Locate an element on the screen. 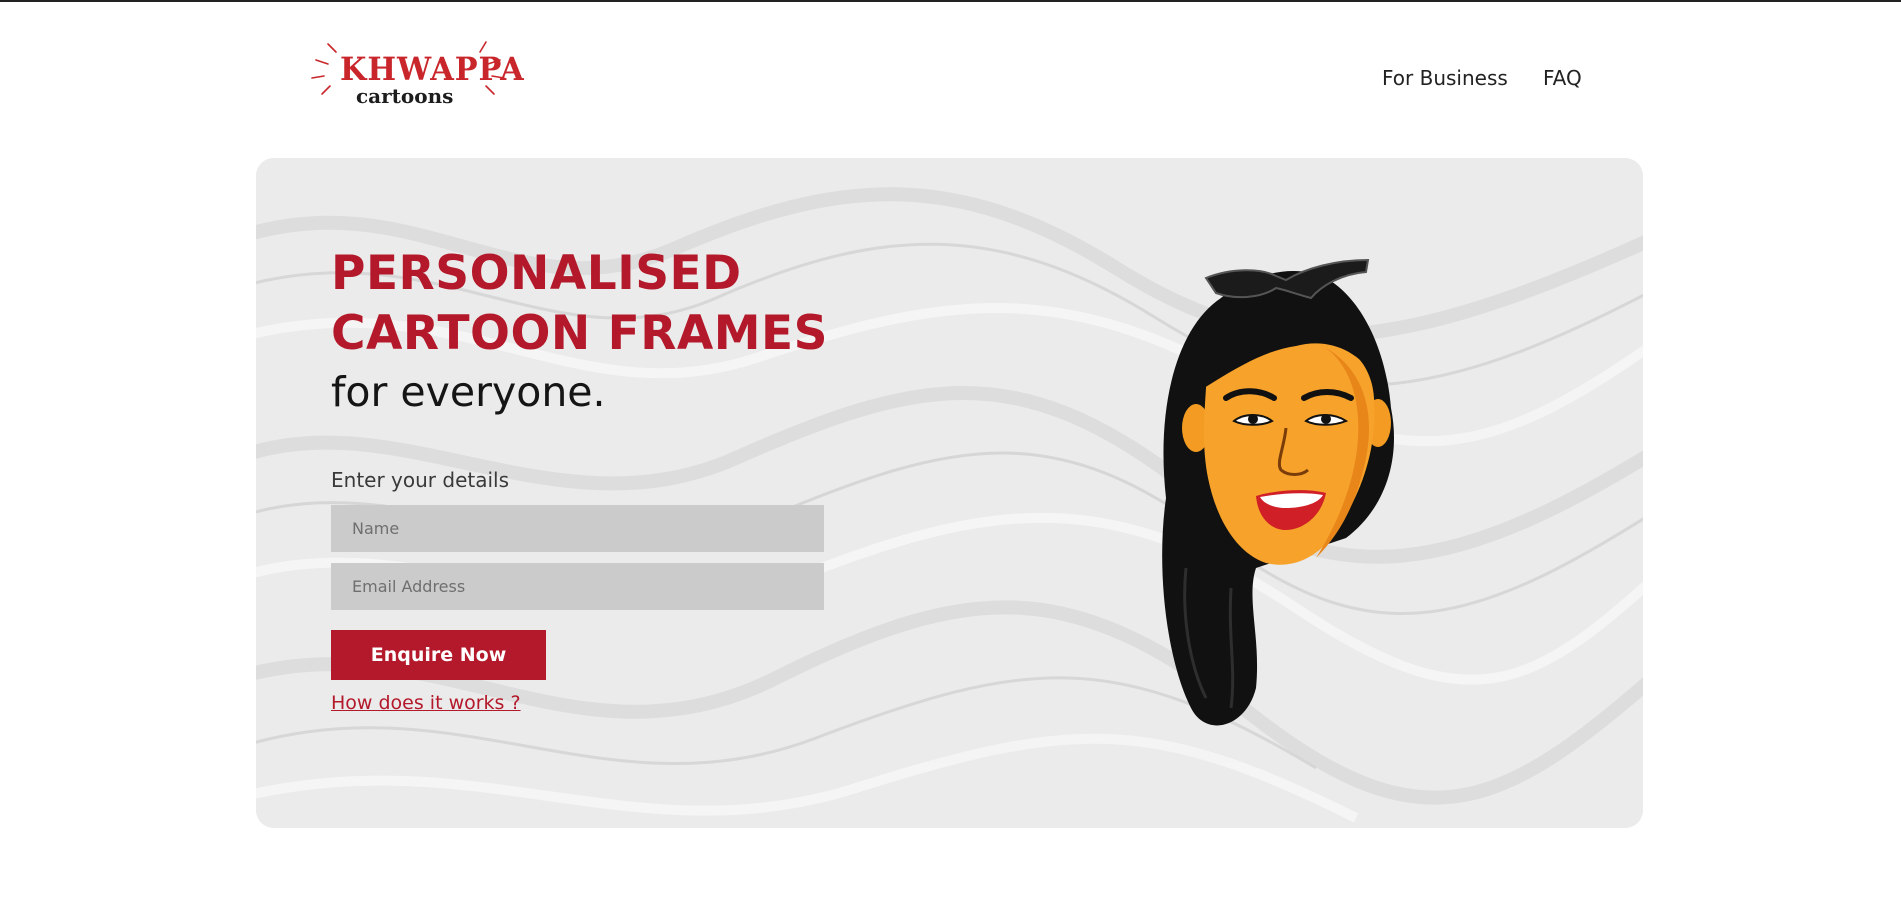 Image resolution: width=1901 pixels, height=908 pixels. top-border is located at coordinates (950, 1).